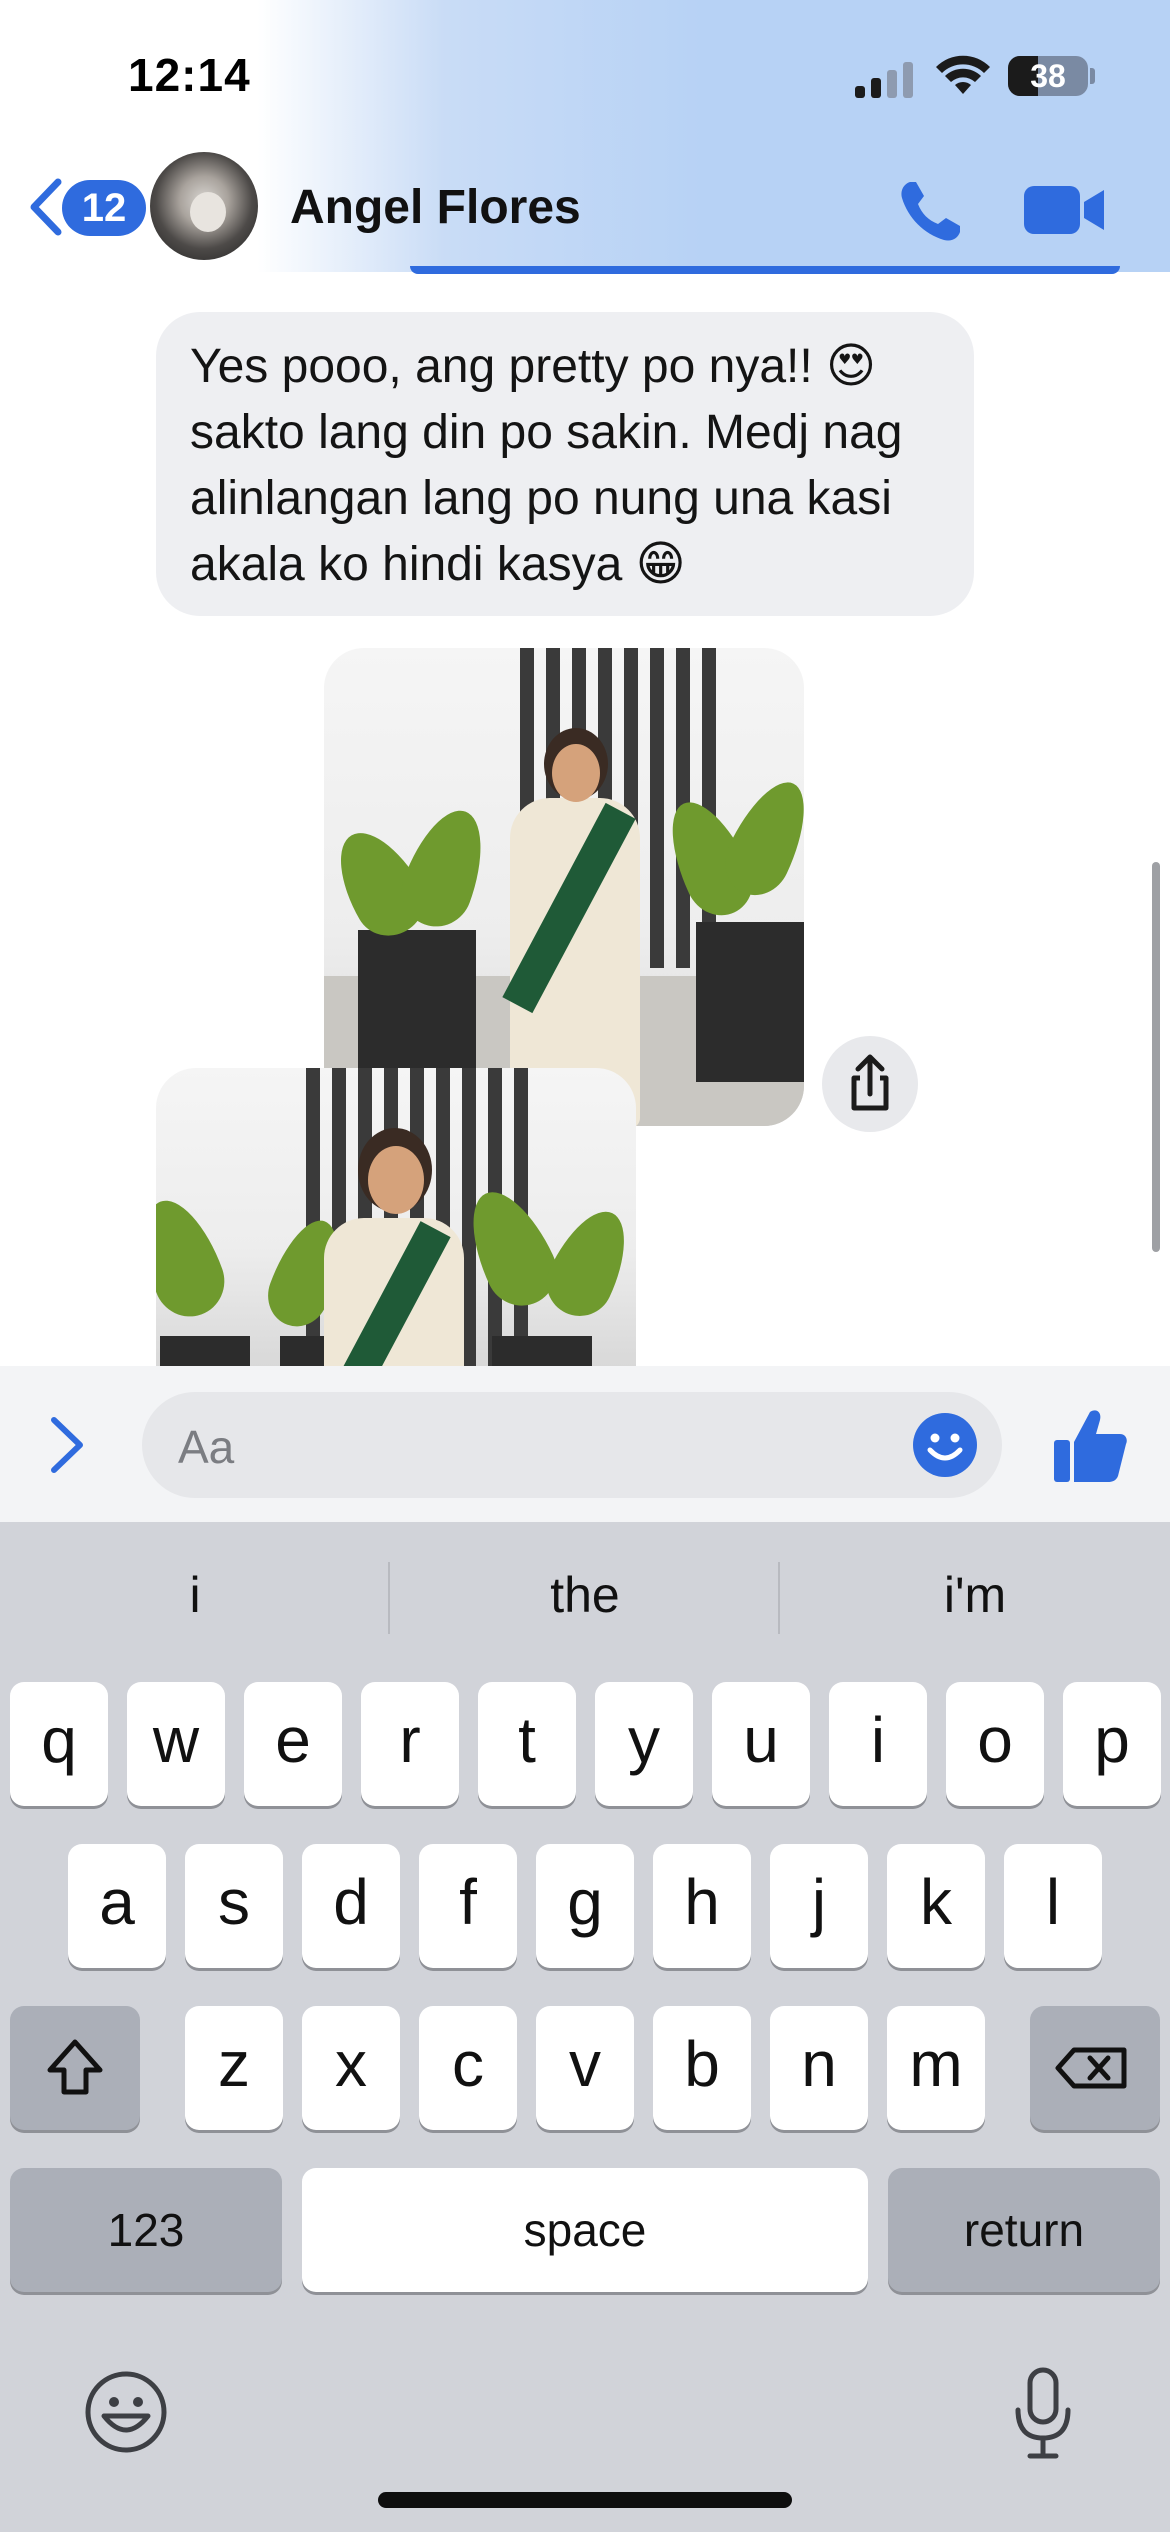  I want to click on suggestion-item: the, so click(585, 1595).